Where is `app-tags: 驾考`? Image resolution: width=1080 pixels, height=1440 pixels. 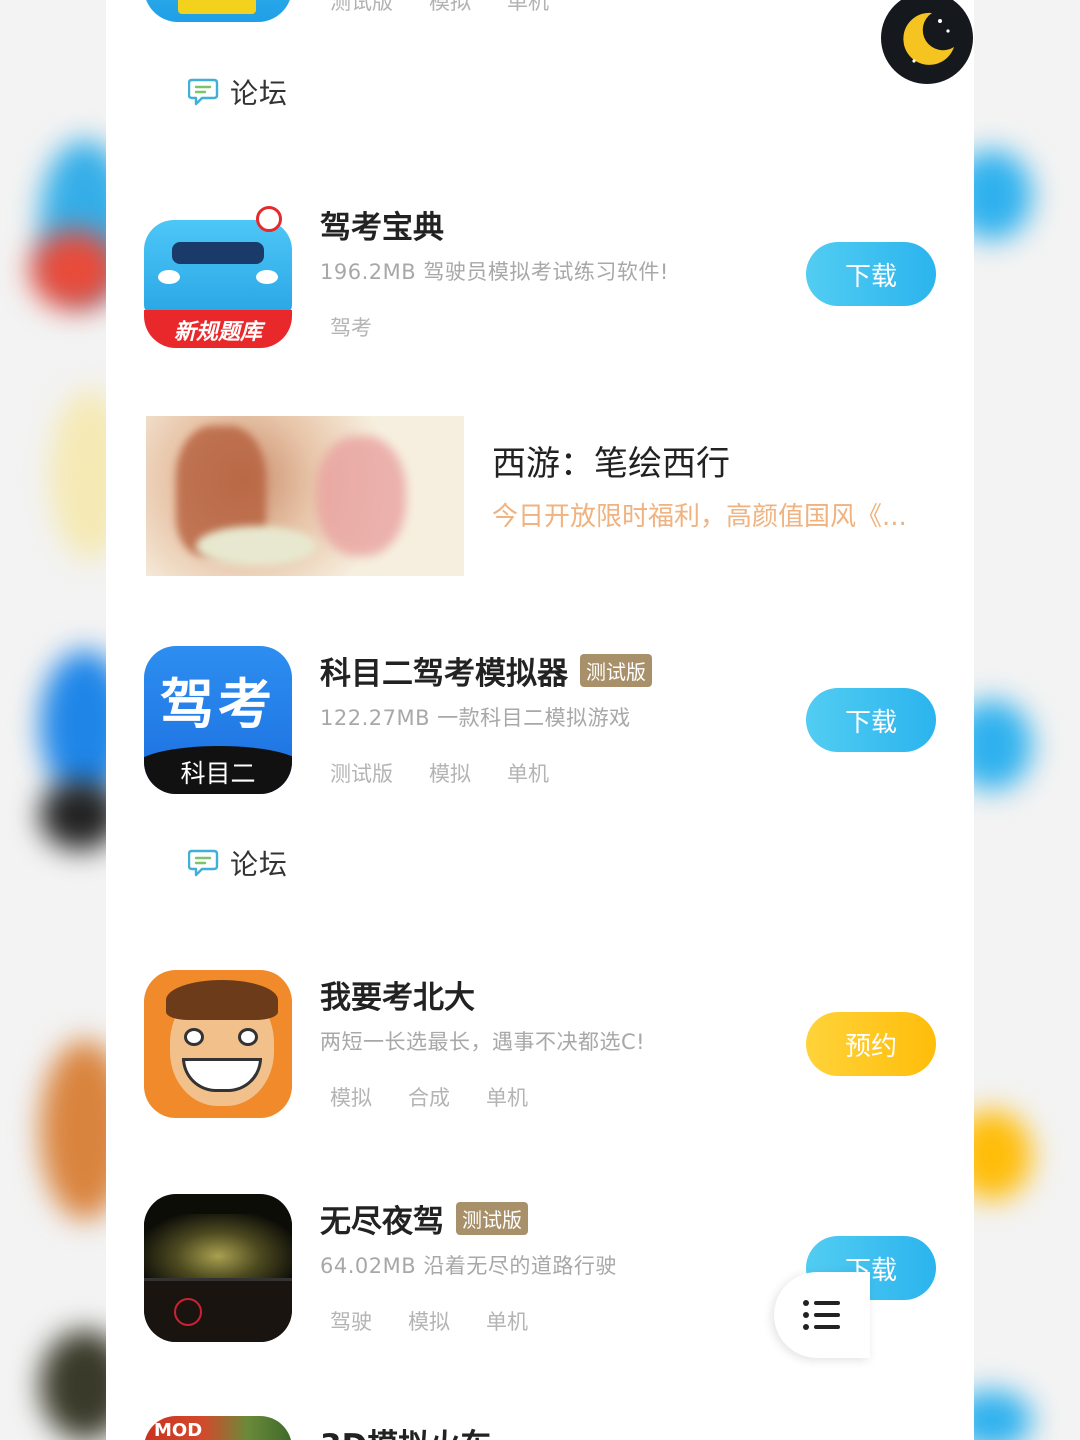 app-tags: 驾考 is located at coordinates (351, 327).